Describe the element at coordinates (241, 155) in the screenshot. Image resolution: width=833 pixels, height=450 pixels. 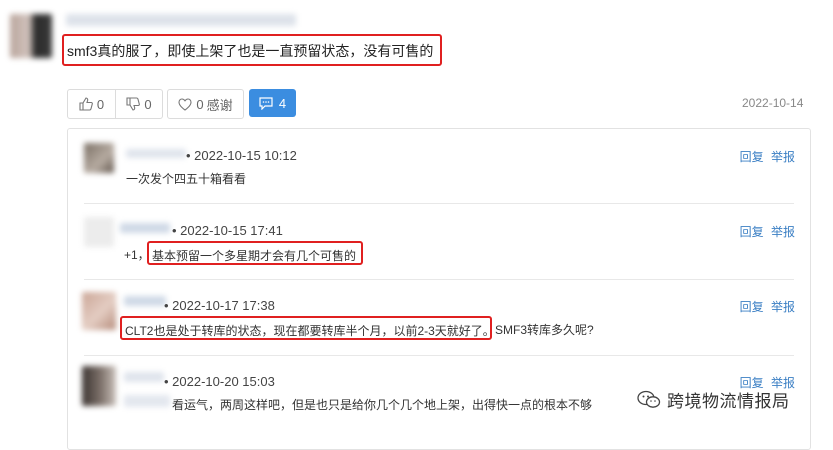
I see `reply-time: • 2022-10-15 10:12` at that location.